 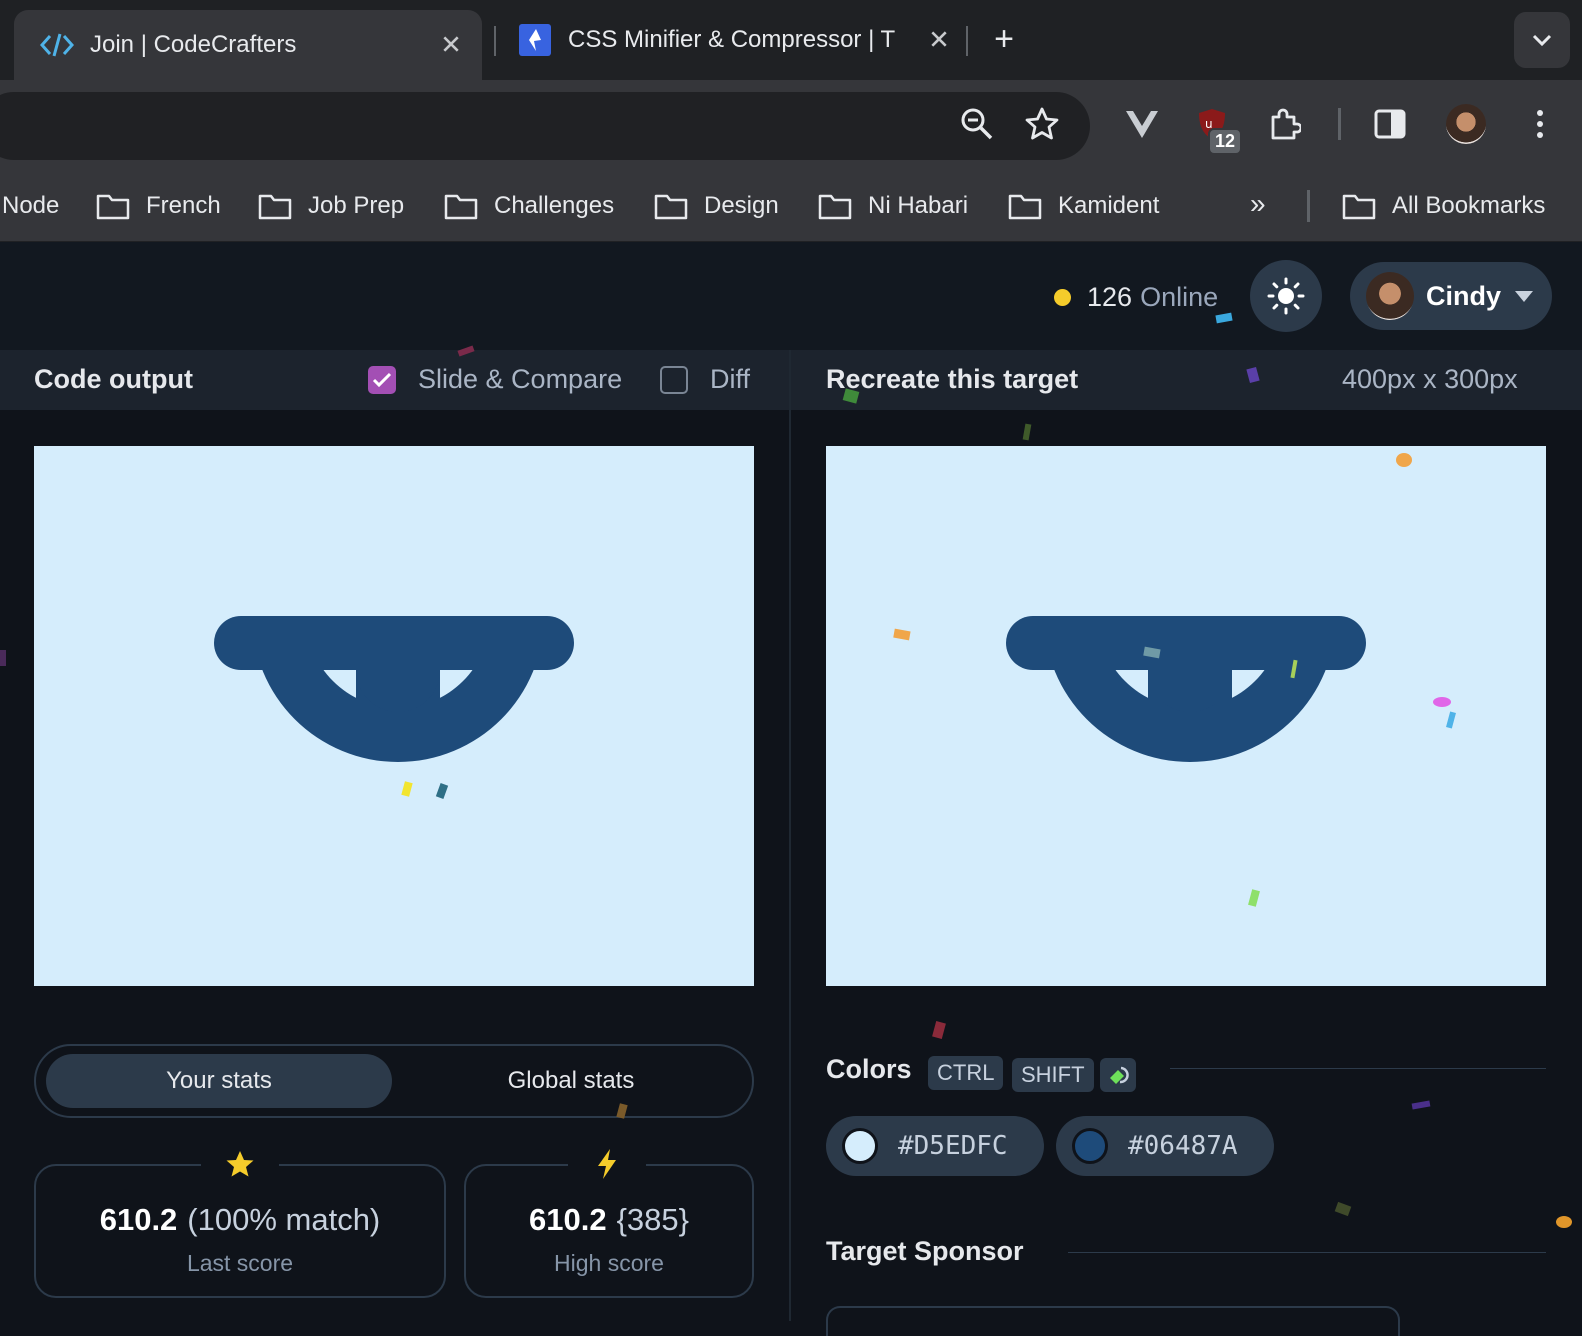 I want to click on user-menu-button: Cindy, so click(x=1451, y=296).